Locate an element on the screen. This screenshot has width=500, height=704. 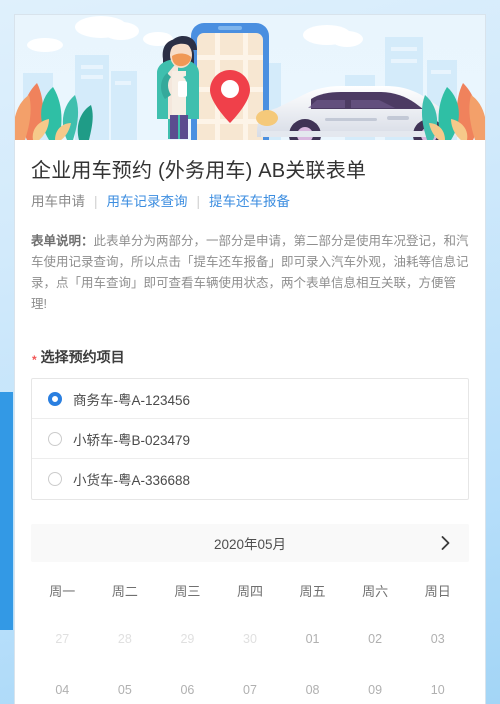
calendar-header: 2020年05月 is located at coordinates (250, 543).